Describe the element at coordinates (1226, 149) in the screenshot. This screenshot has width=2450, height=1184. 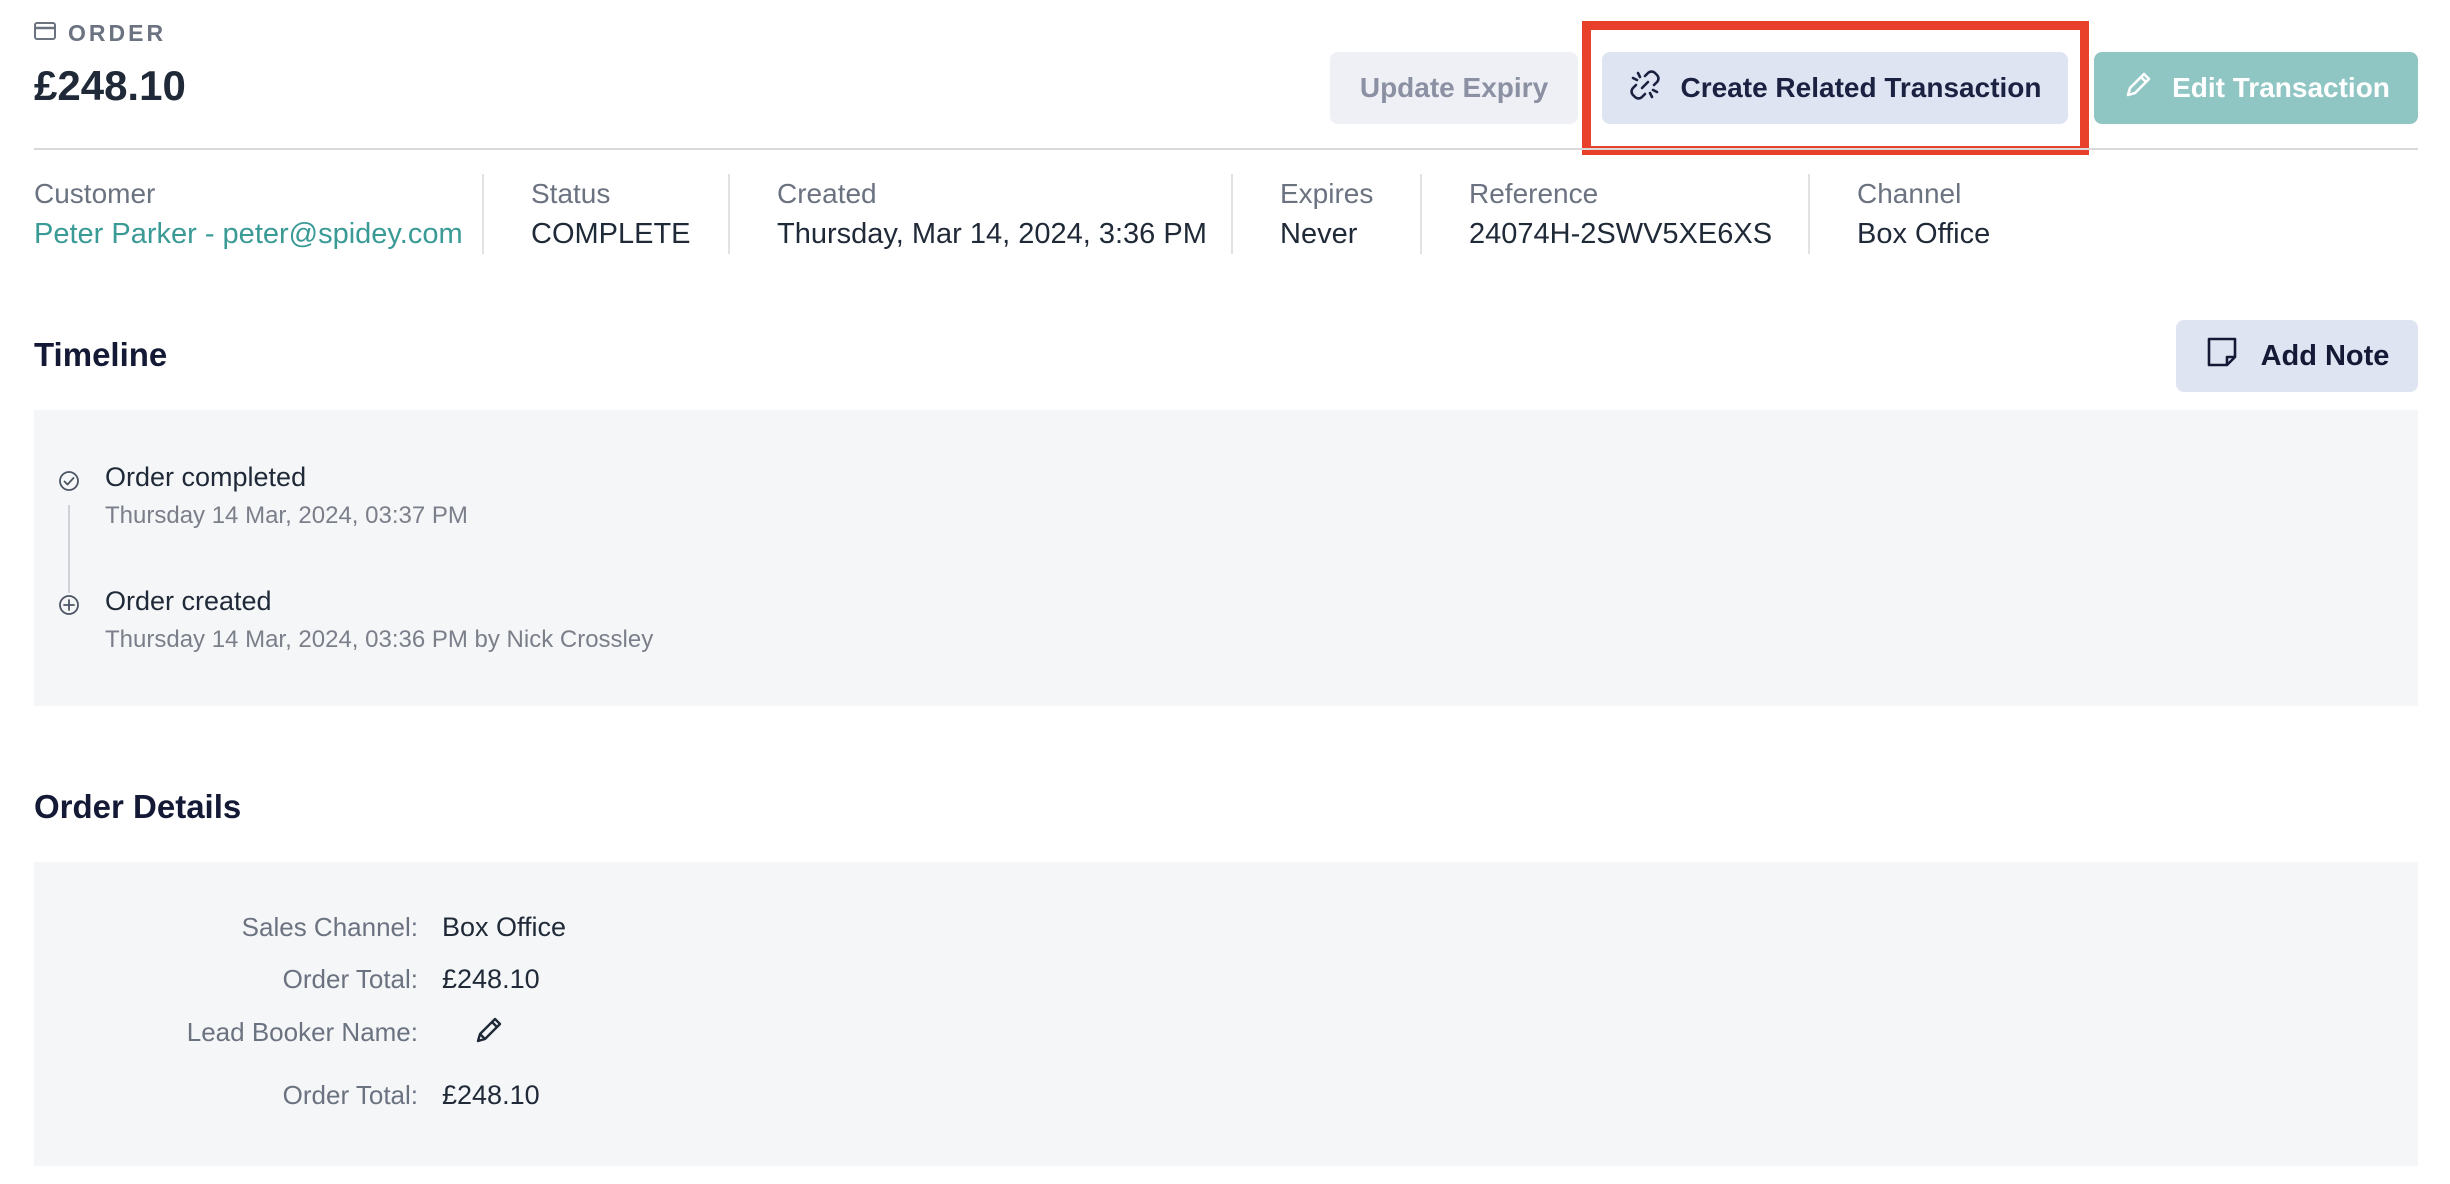
I see `header-divider` at that location.